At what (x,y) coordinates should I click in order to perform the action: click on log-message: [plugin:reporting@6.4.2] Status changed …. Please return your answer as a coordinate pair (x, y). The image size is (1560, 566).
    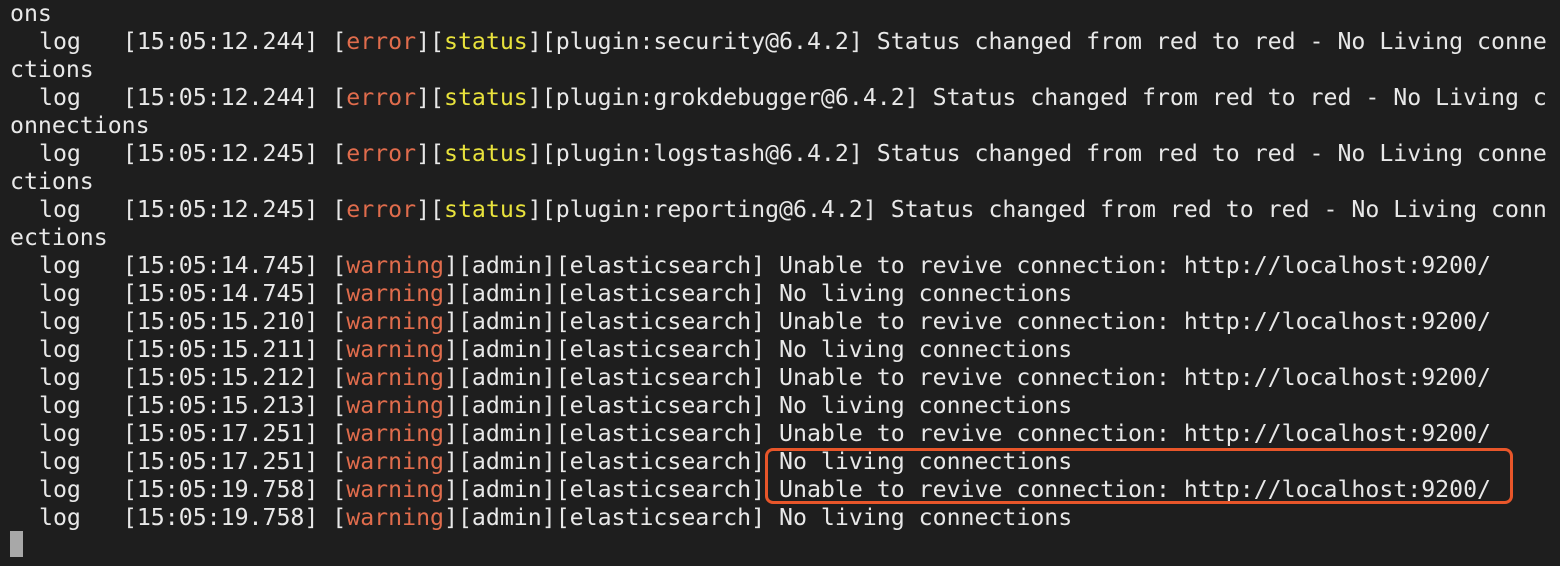
    Looking at the image, I should click on (1044, 209).